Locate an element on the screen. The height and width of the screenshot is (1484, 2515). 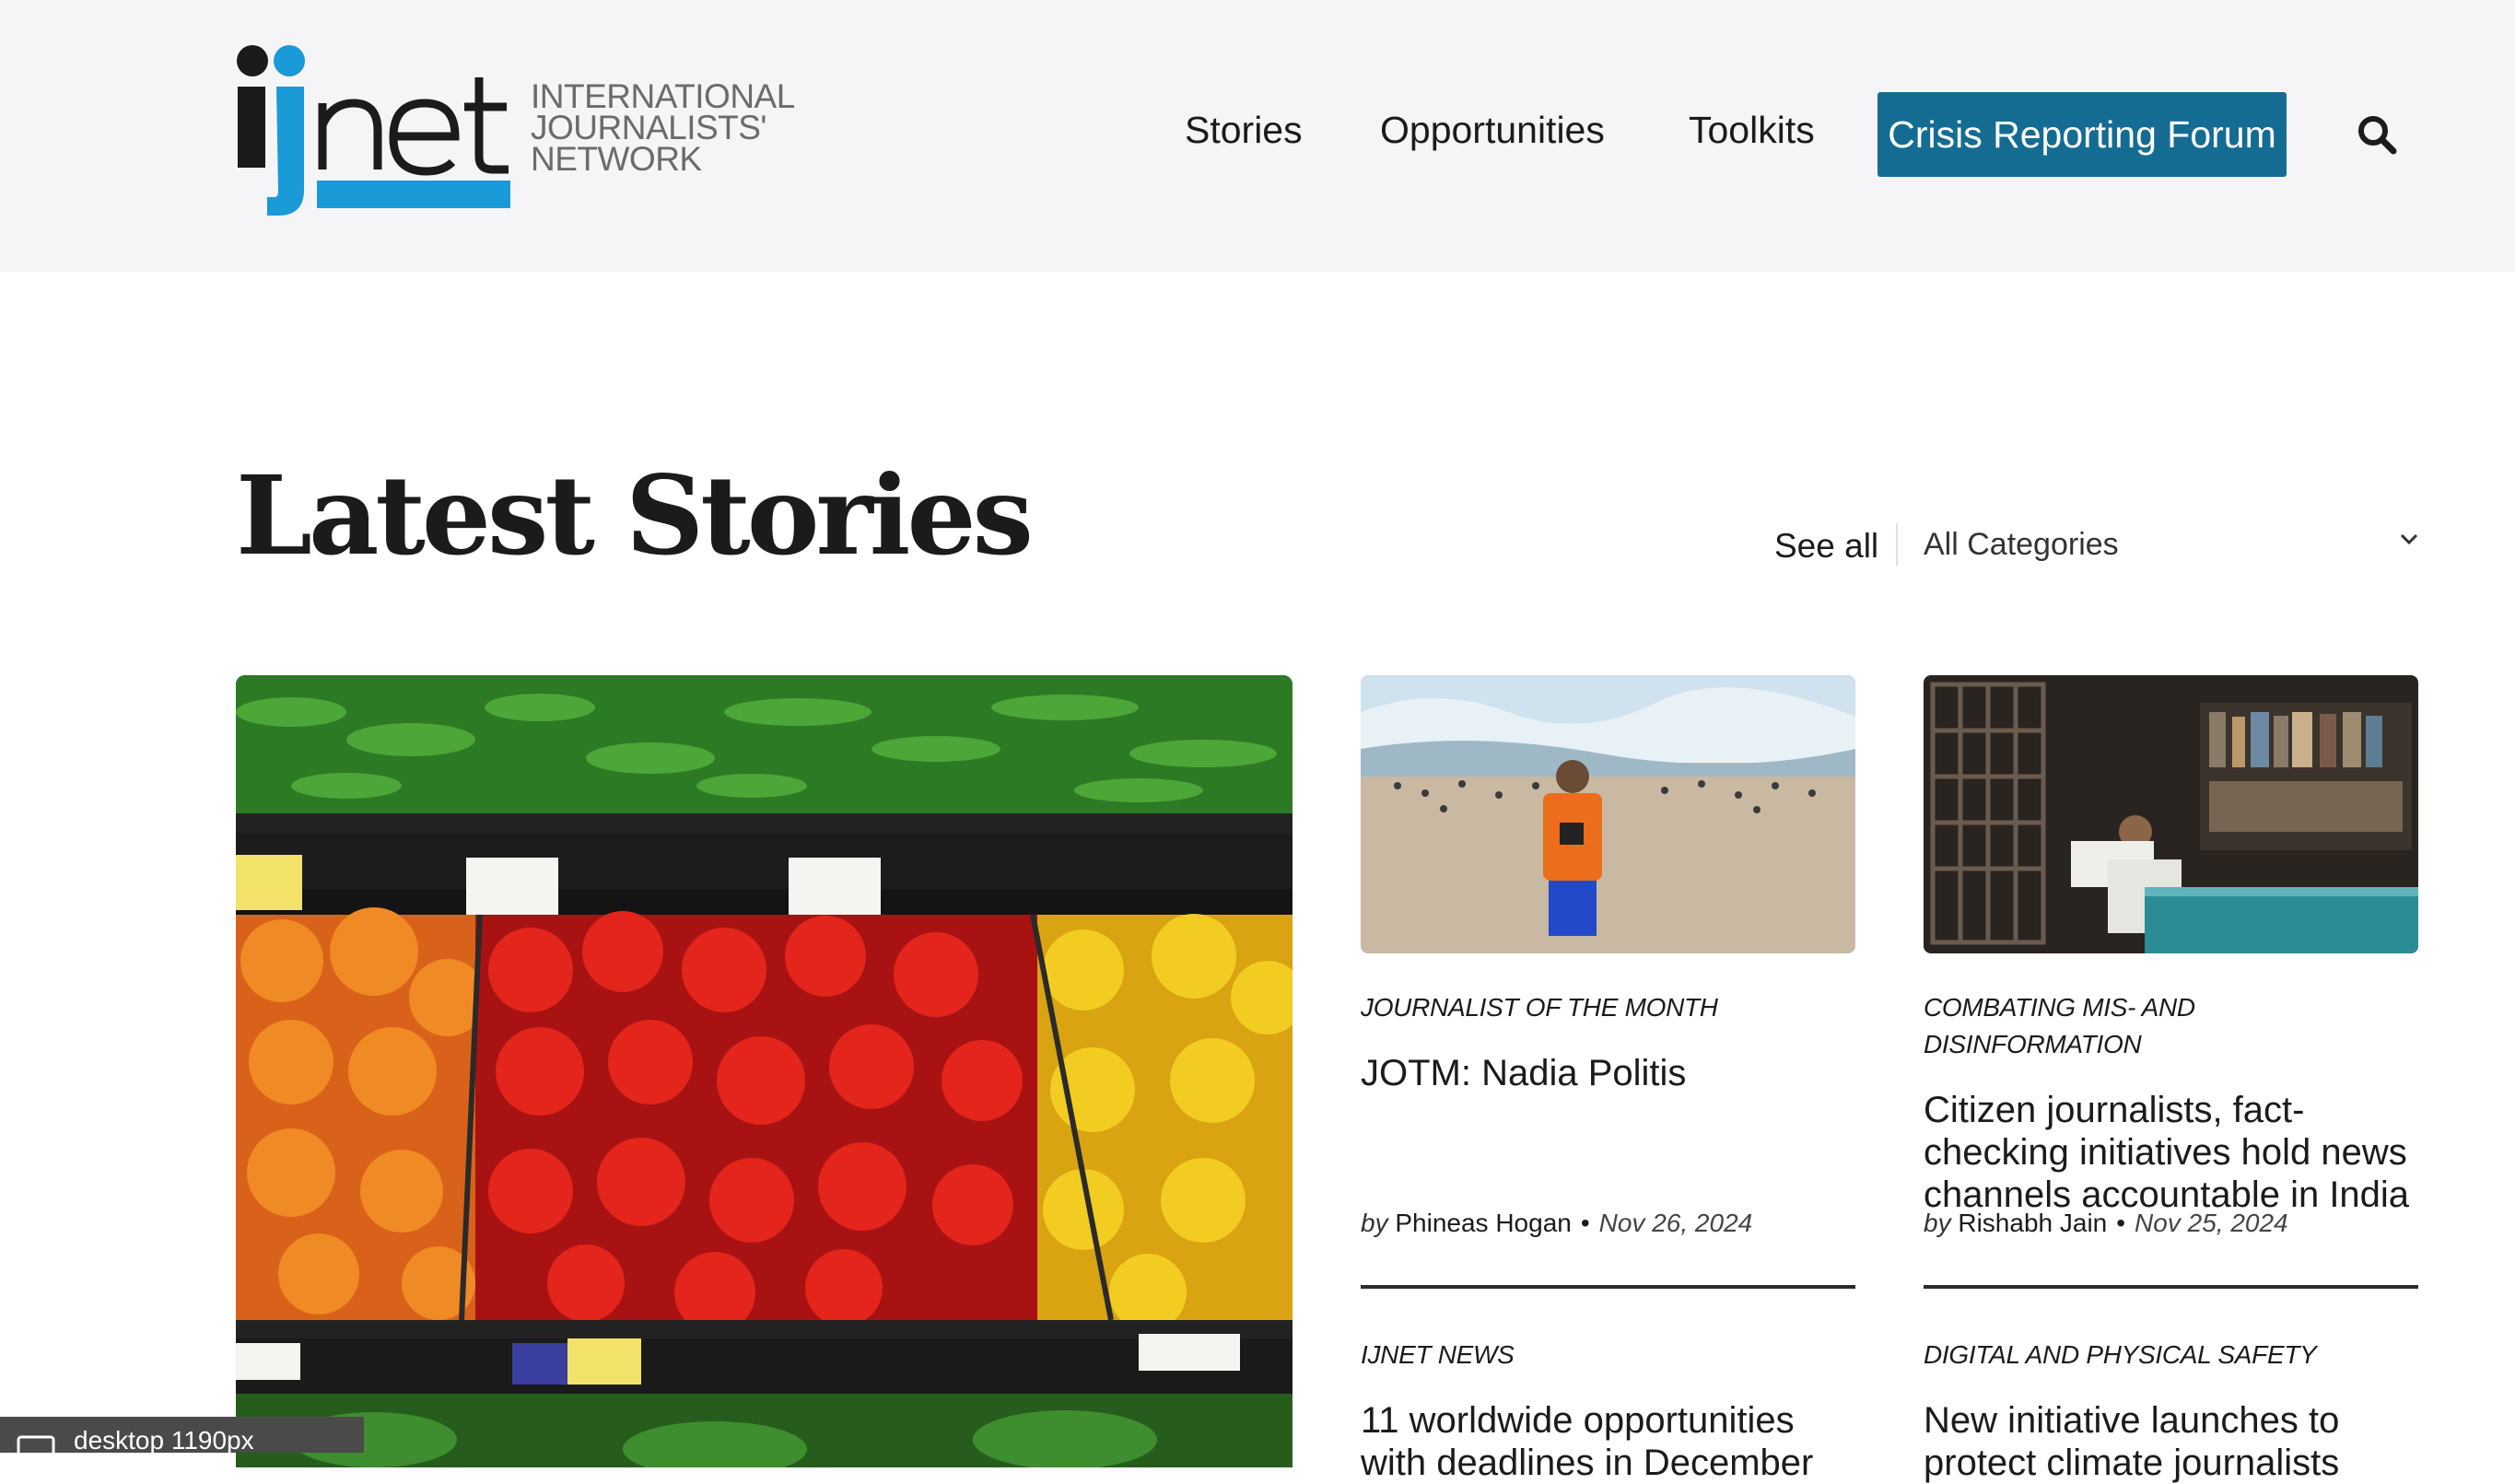
story-meta: by Phineas Hogan • Nov 26, 2024 is located at coordinates (1556, 1223).